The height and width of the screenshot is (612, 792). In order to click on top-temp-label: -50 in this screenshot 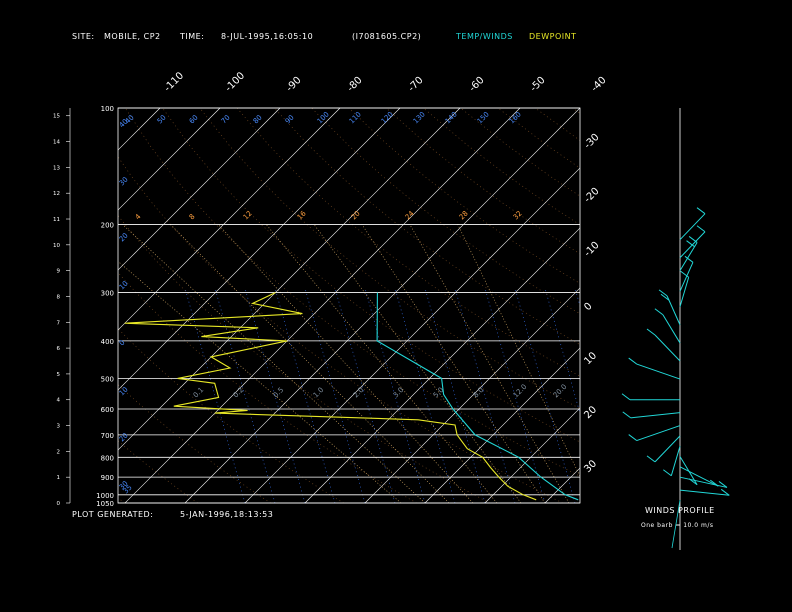, I will do `click(537, 84)`.